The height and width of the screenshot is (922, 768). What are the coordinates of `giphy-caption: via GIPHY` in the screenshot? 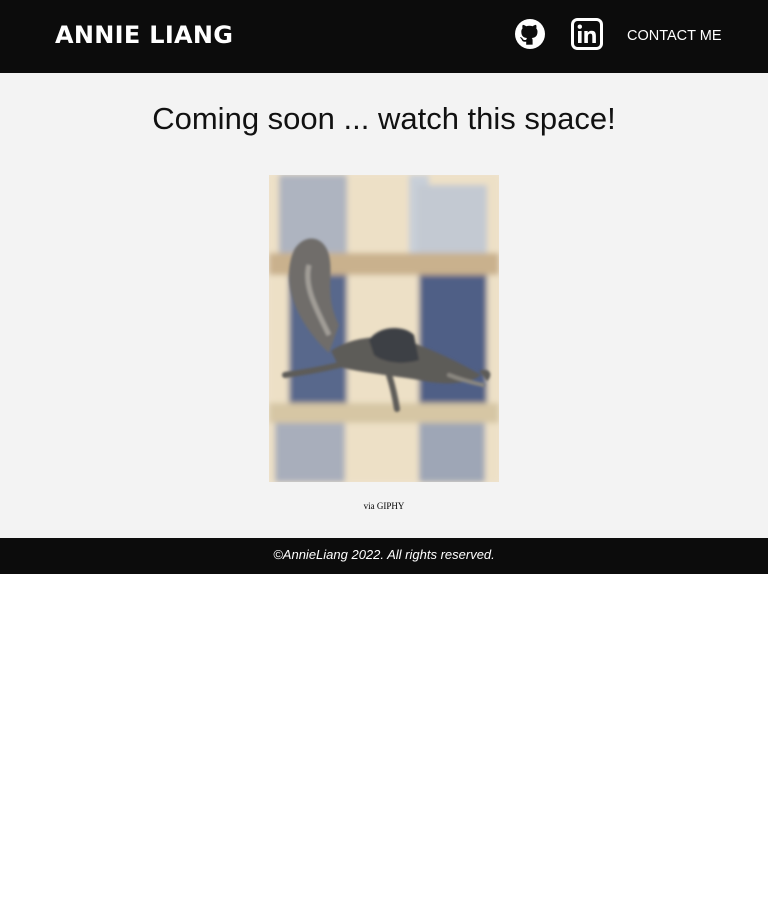 It's located at (384, 506).